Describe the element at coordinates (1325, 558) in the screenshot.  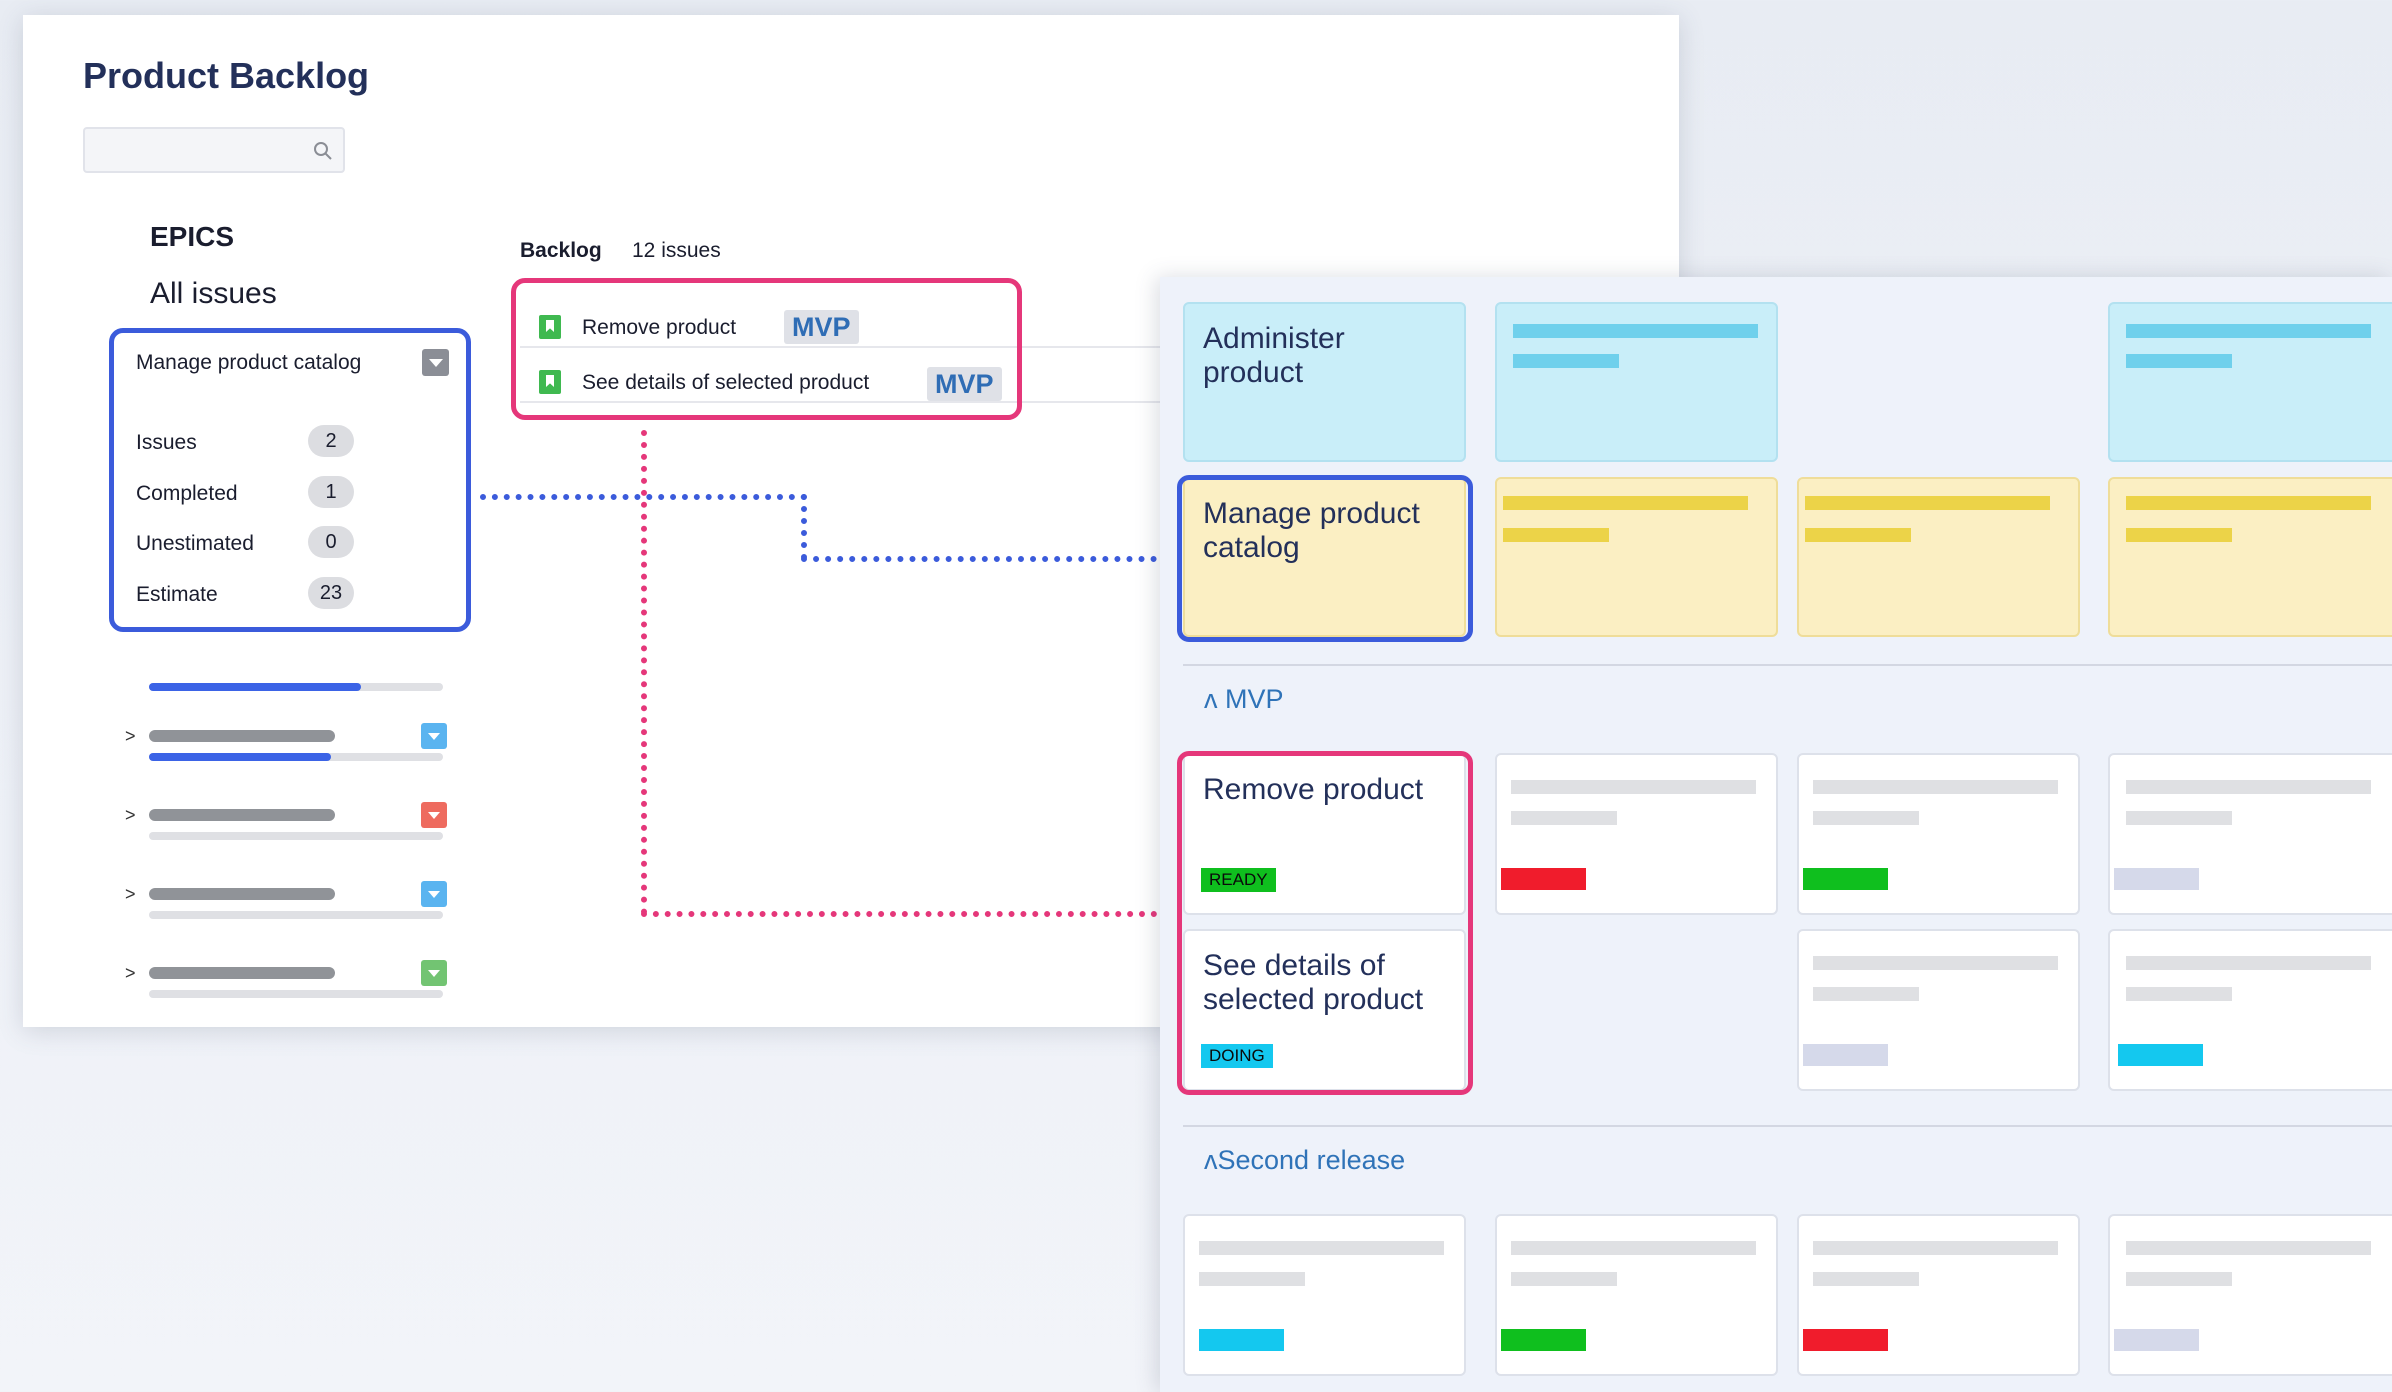
I see `epic-highlight` at that location.